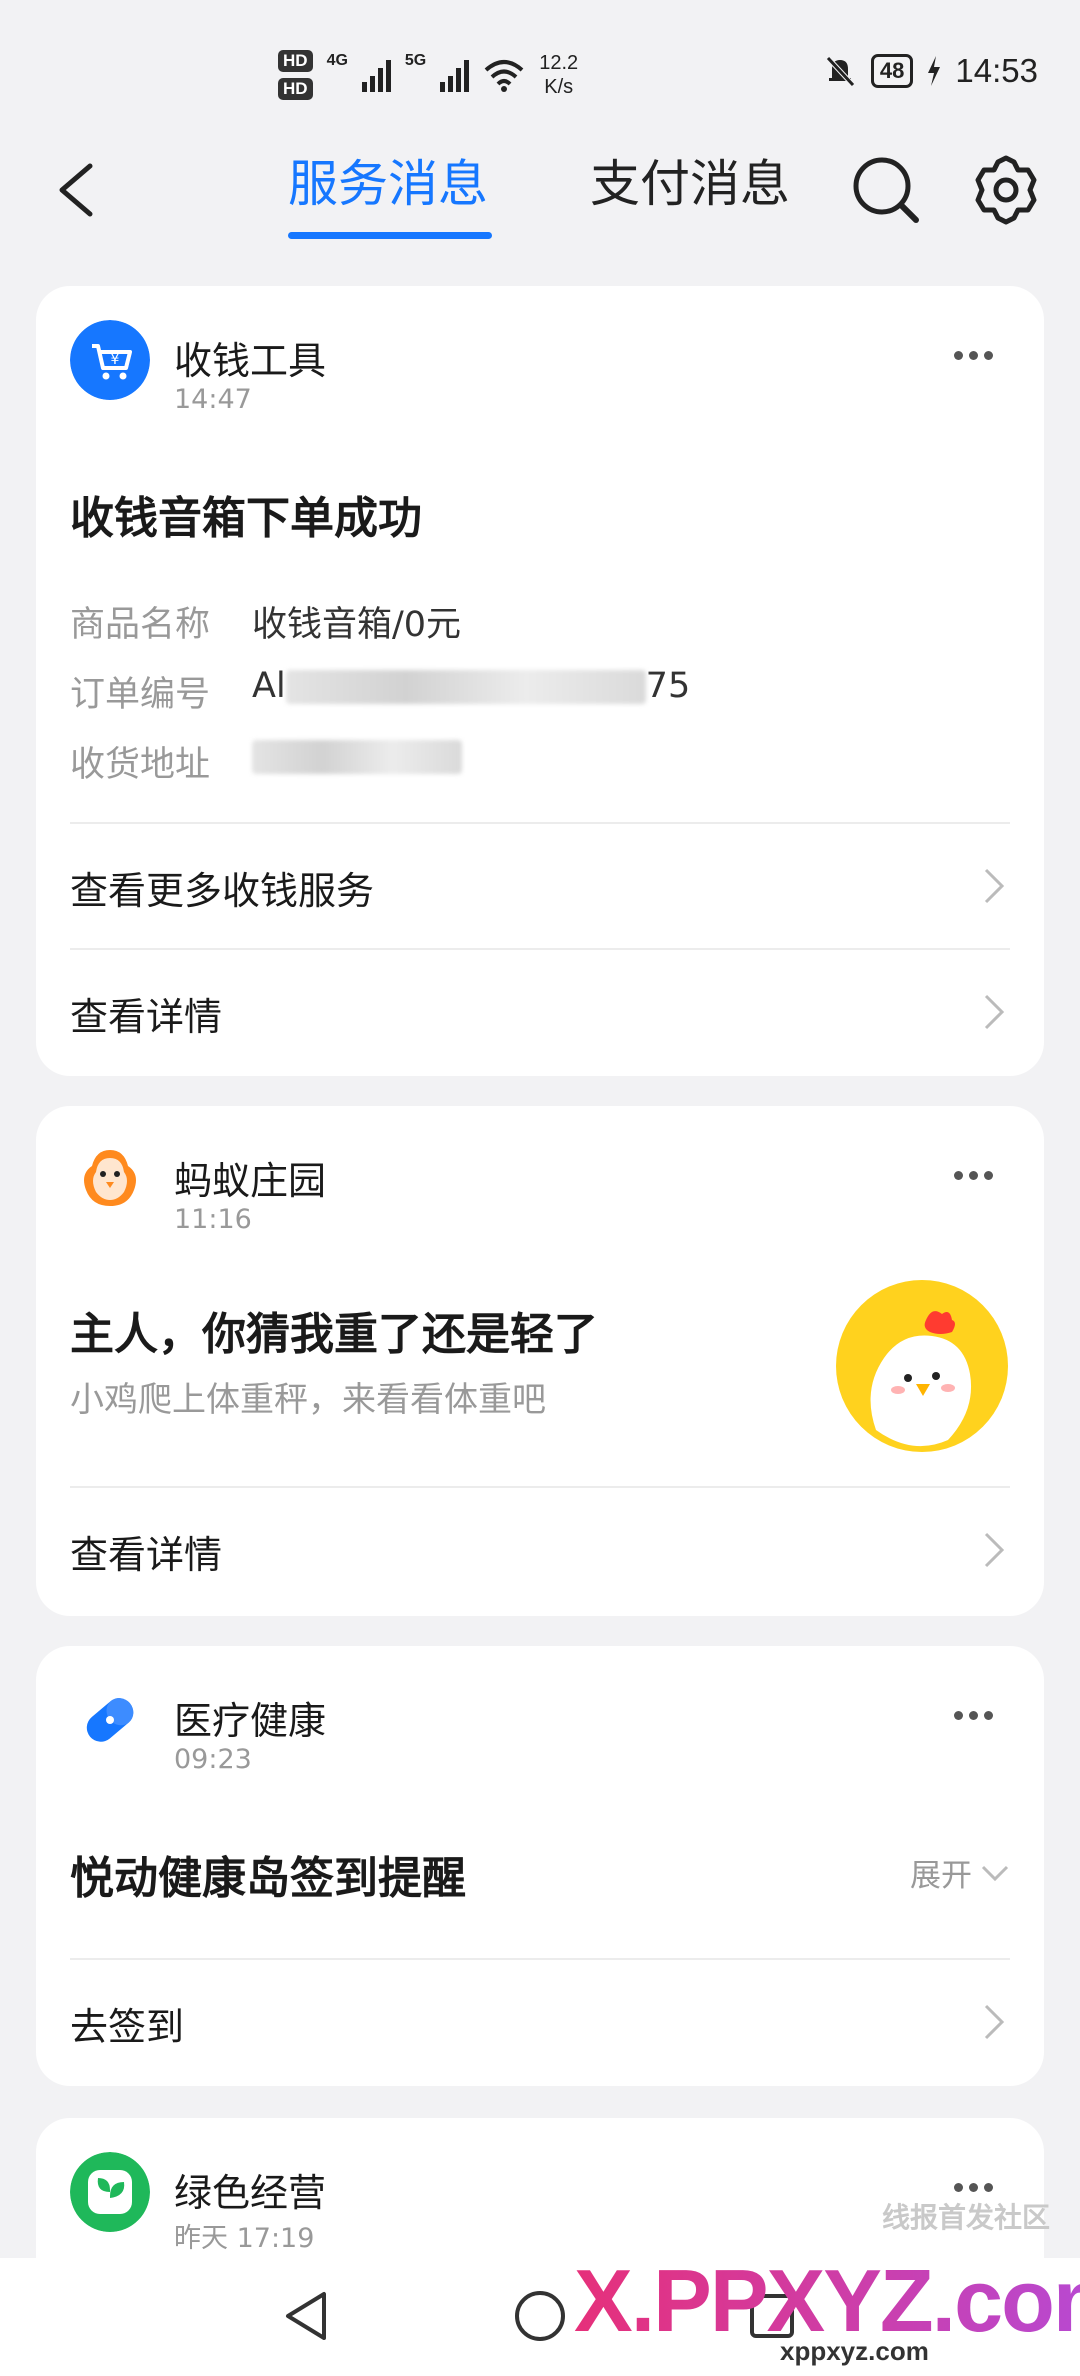  I want to click on message-time: 09:23, so click(213, 1759).